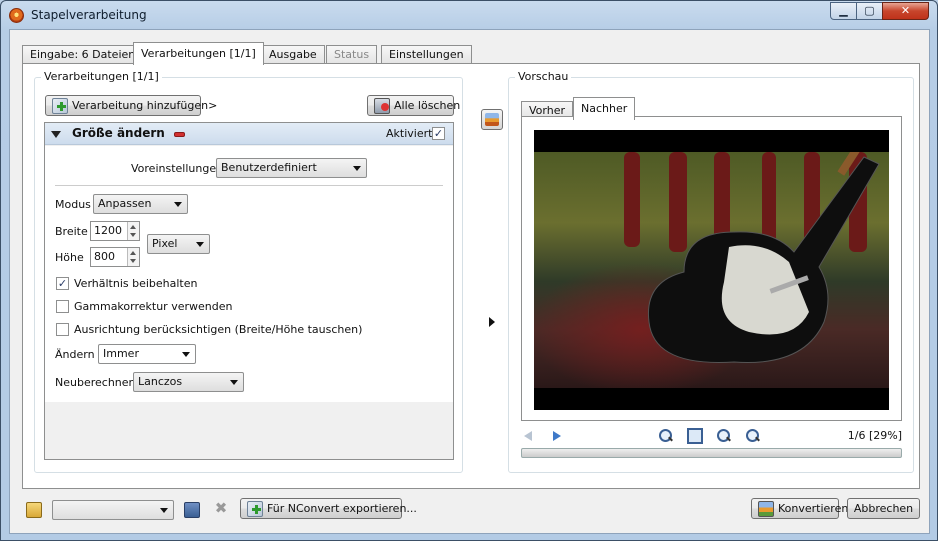 Image resolution: width=938 pixels, height=541 pixels. What do you see at coordinates (160, 381) in the screenshot?
I see `resample-value: Lanczos` at bounding box center [160, 381].